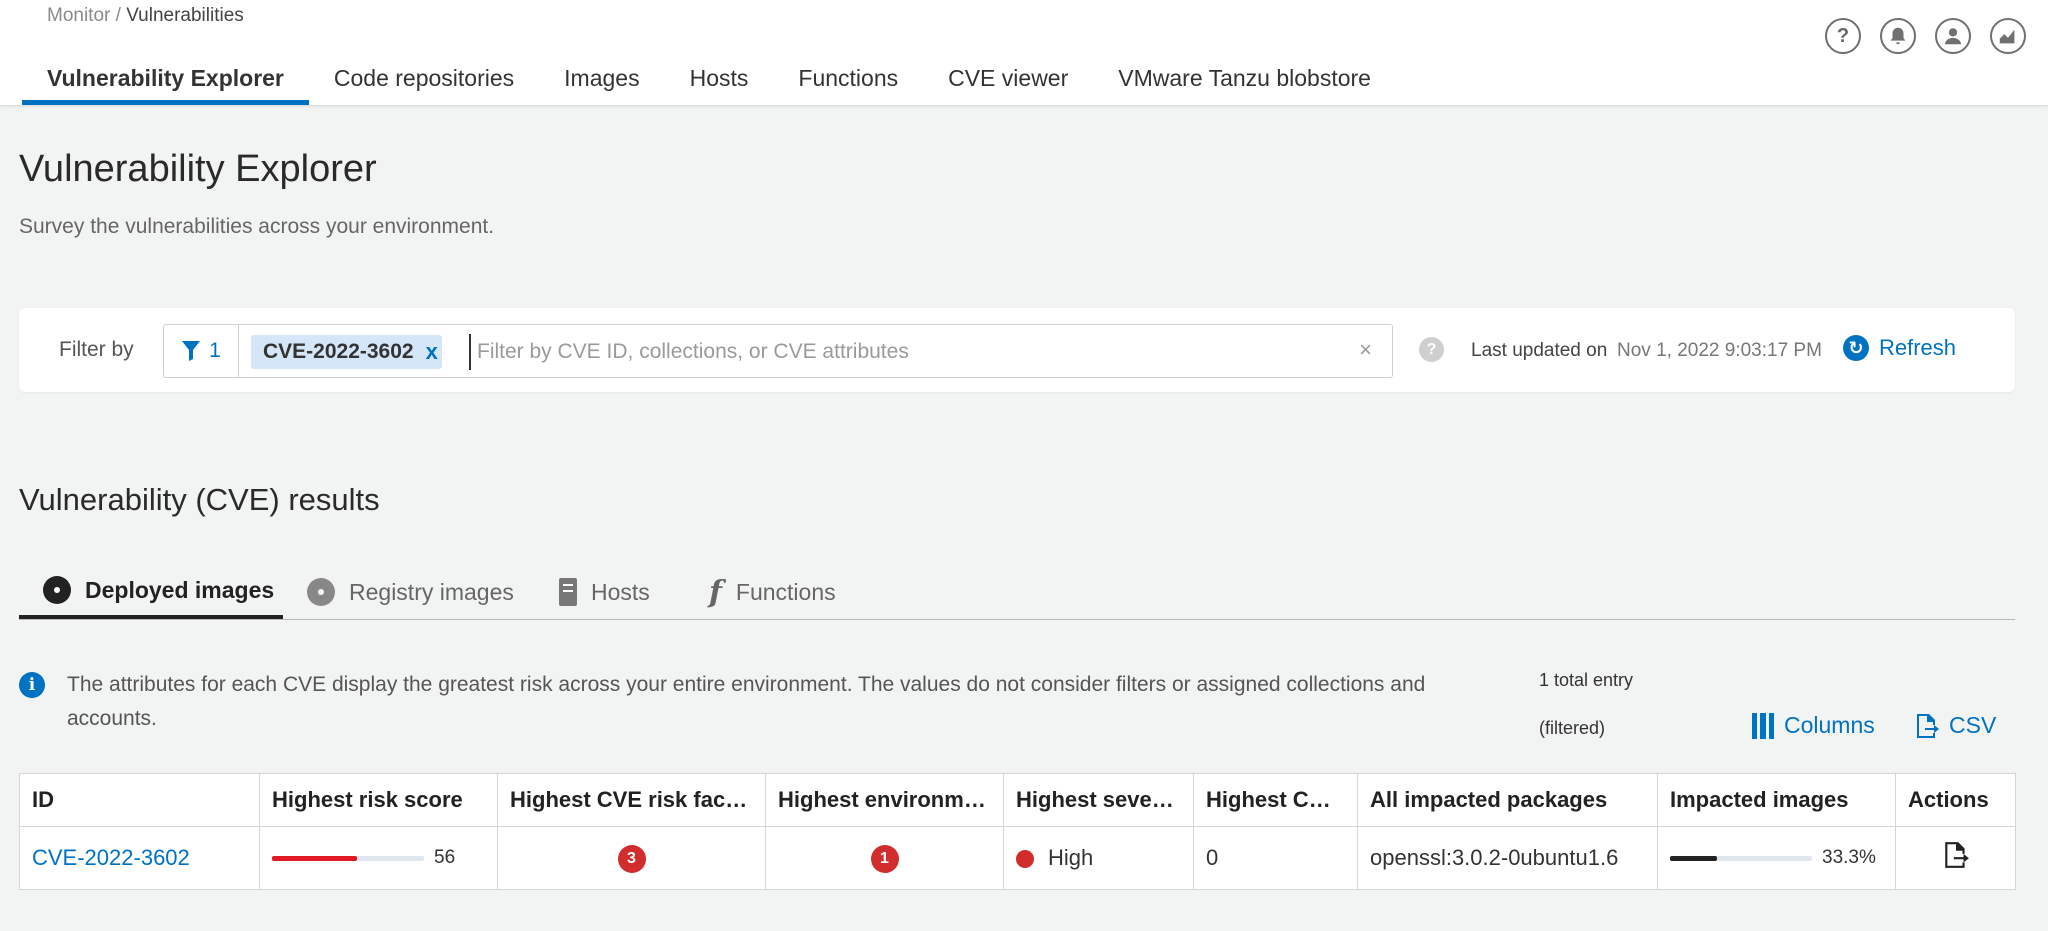  Describe the element at coordinates (631, 800) in the screenshot. I see `header-cve-risk-factors: Highest CVE risk factors` at that location.